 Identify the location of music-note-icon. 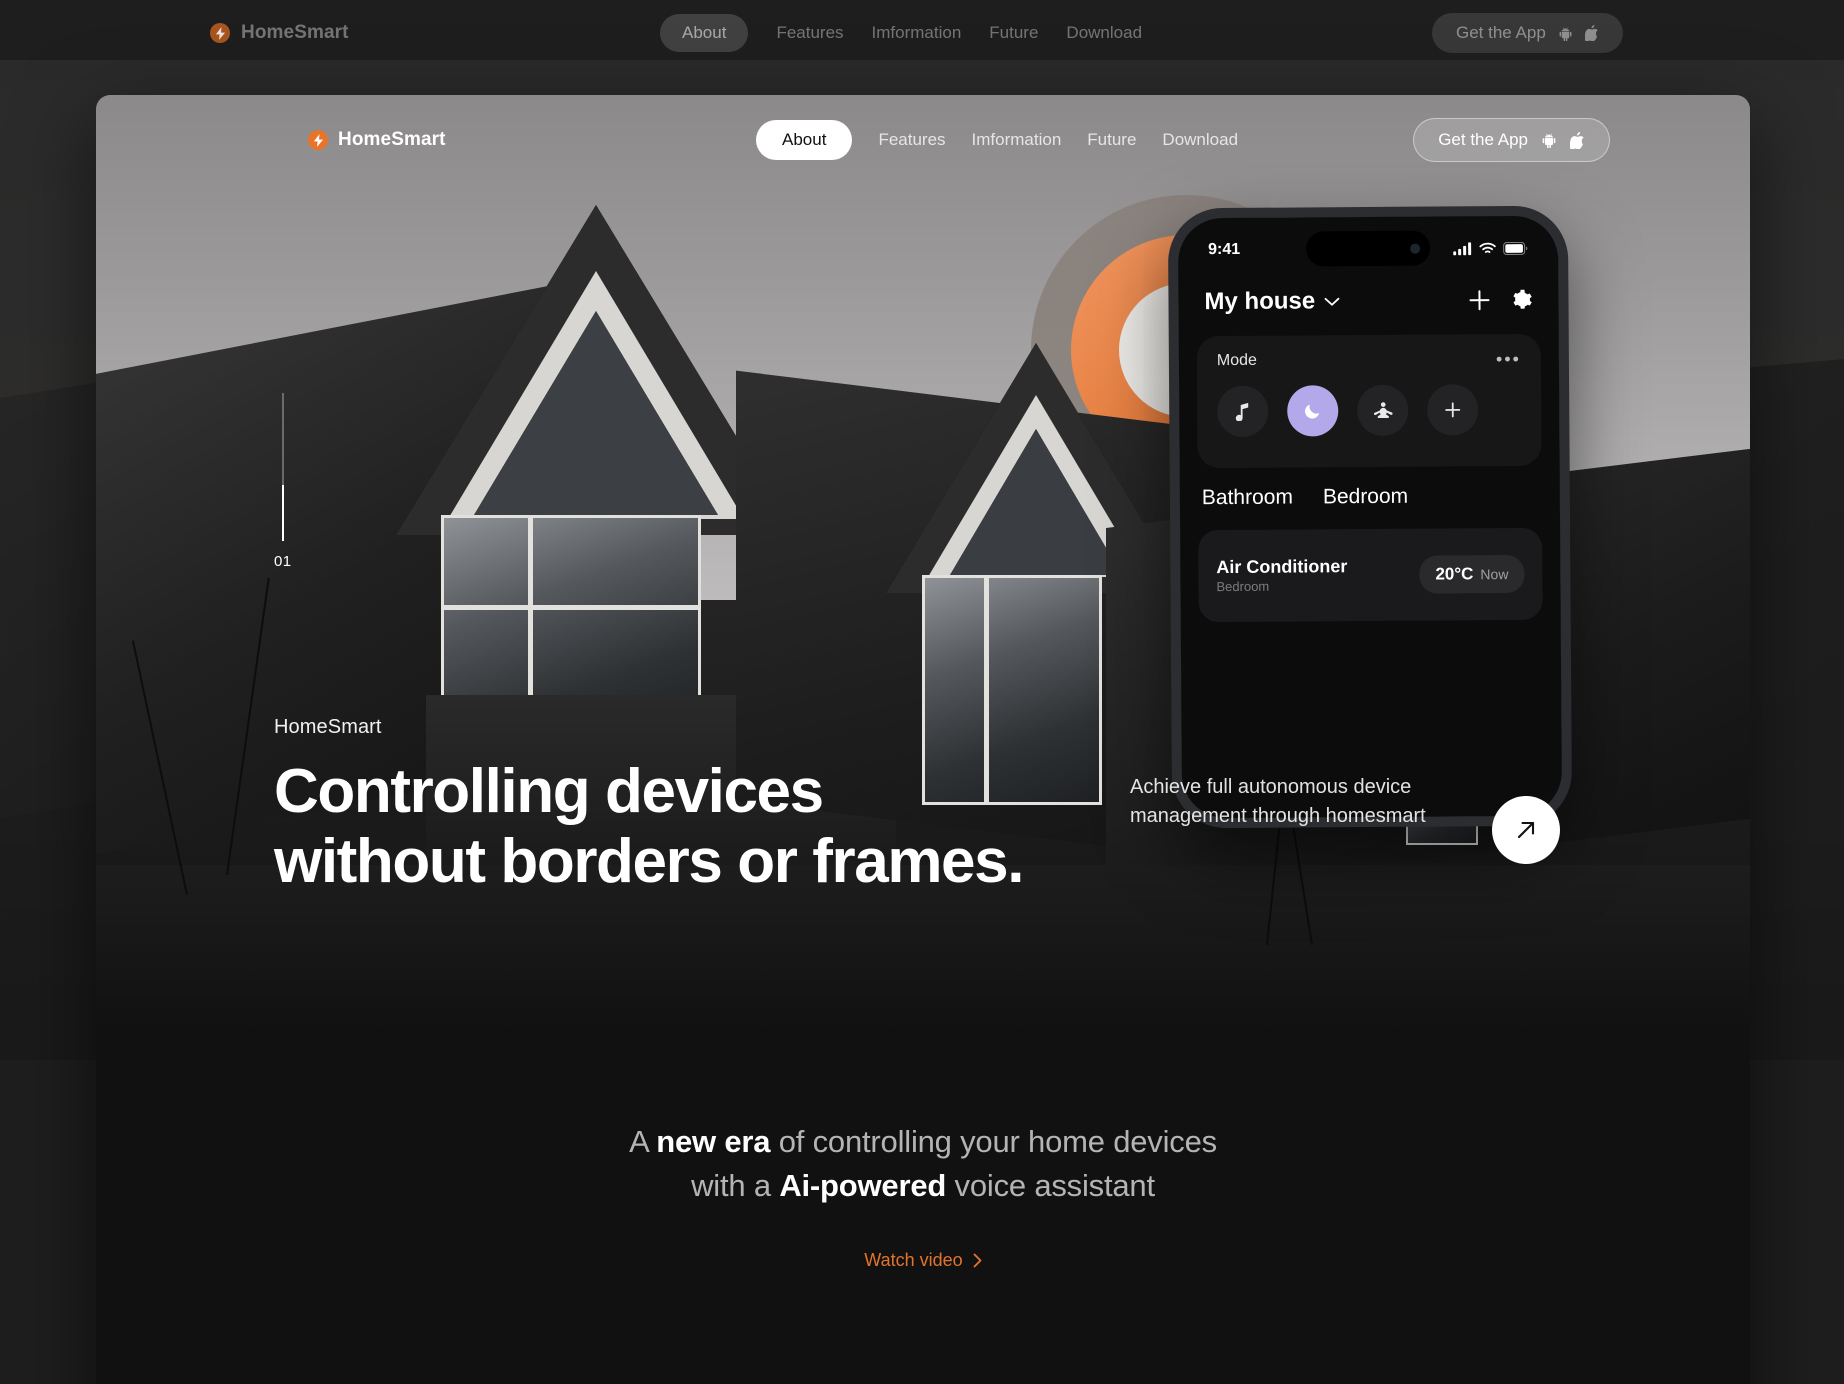
(1242, 411).